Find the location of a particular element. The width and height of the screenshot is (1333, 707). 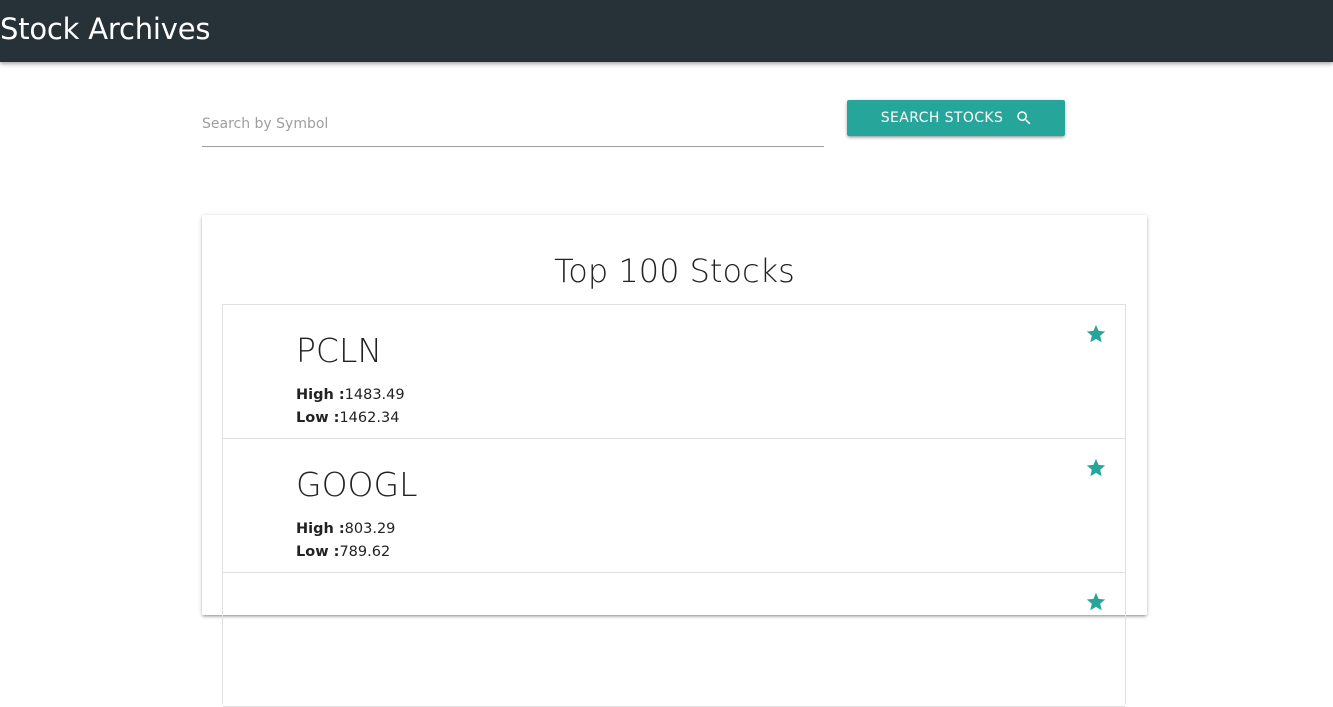

low-value: 1462.34 is located at coordinates (369, 418).